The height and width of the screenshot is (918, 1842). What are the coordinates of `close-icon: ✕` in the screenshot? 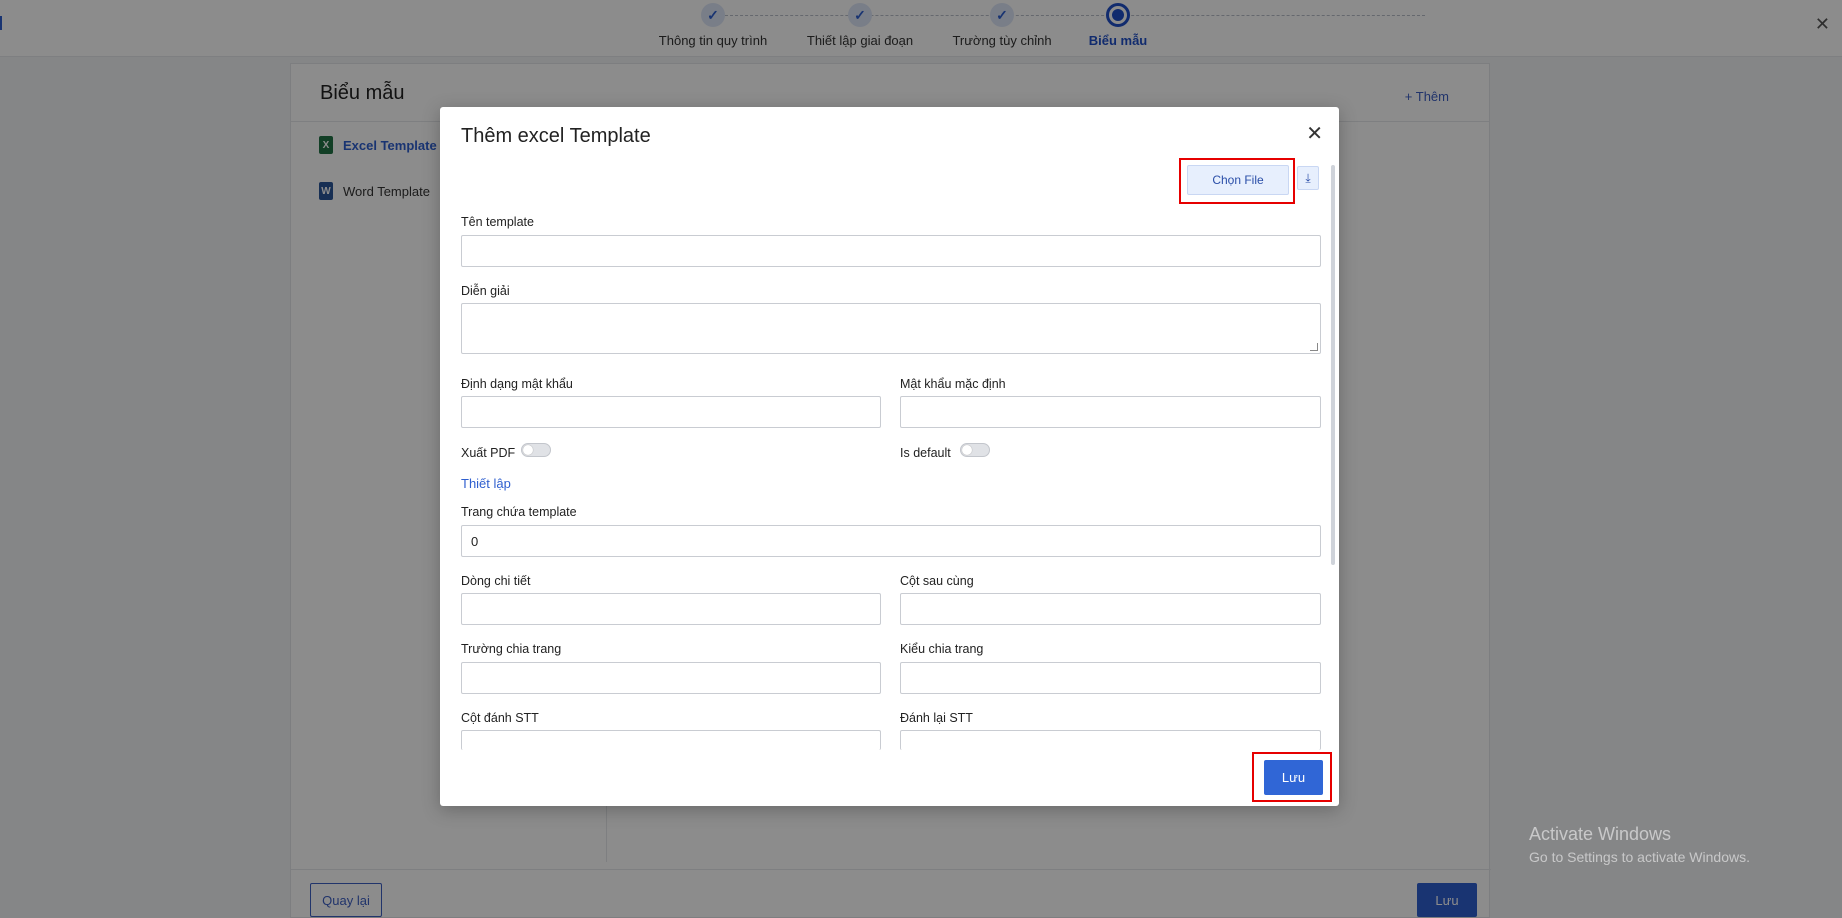 It's located at (1314, 134).